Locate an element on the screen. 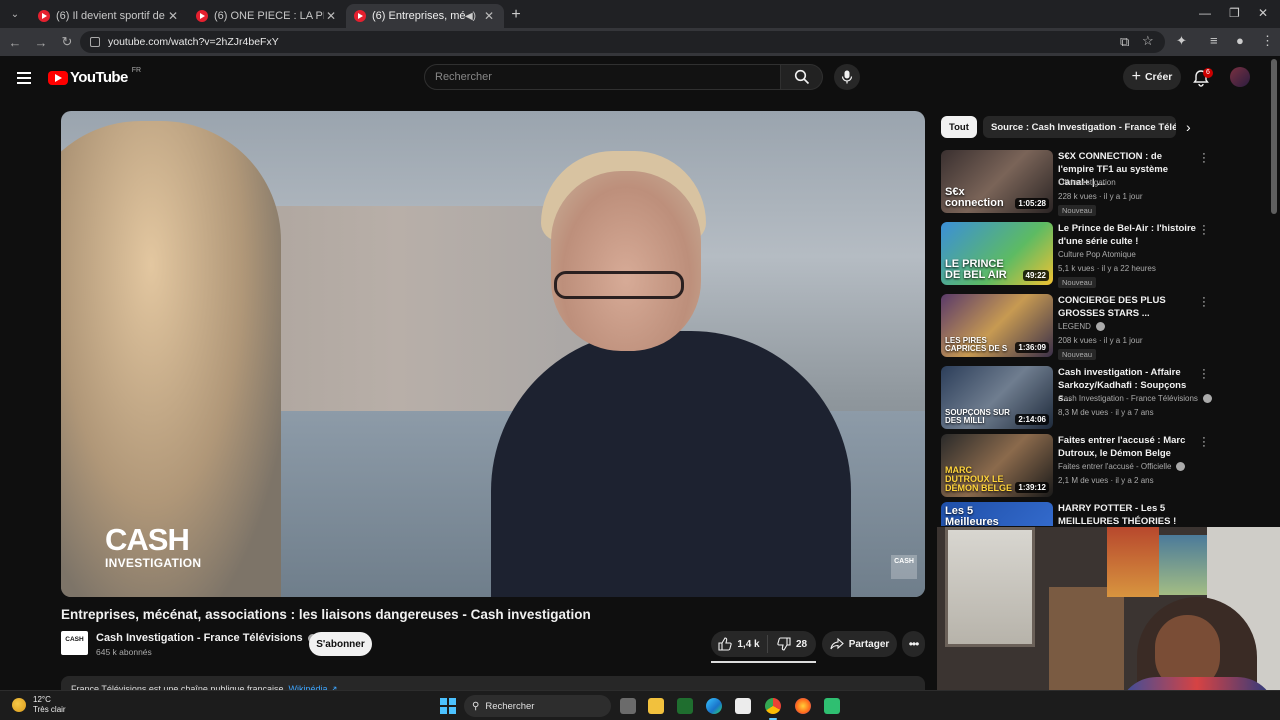  recommendation-meta: 2,1 M de vues · il y a 2 ans is located at coordinates (1106, 480).